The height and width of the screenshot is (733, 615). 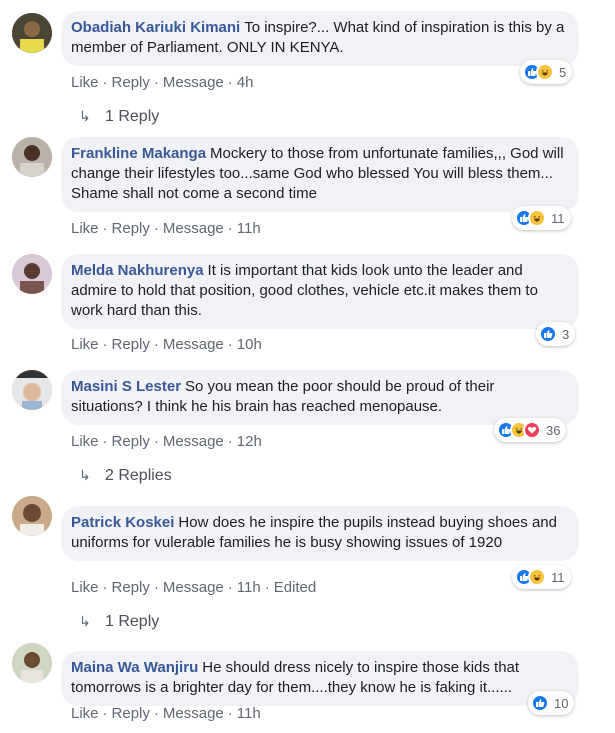 What do you see at coordinates (566, 334) in the screenshot?
I see `reaction-count: 3` at bounding box center [566, 334].